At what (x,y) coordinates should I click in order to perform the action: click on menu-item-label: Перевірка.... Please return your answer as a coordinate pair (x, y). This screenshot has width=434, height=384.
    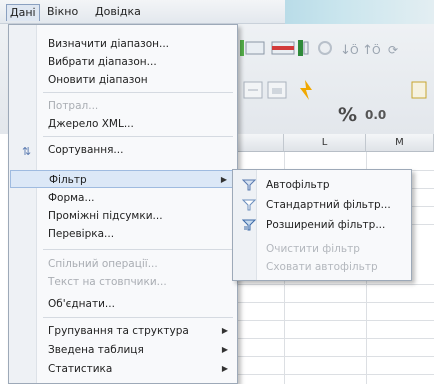
    Looking at the image, I should click on (81, 234).